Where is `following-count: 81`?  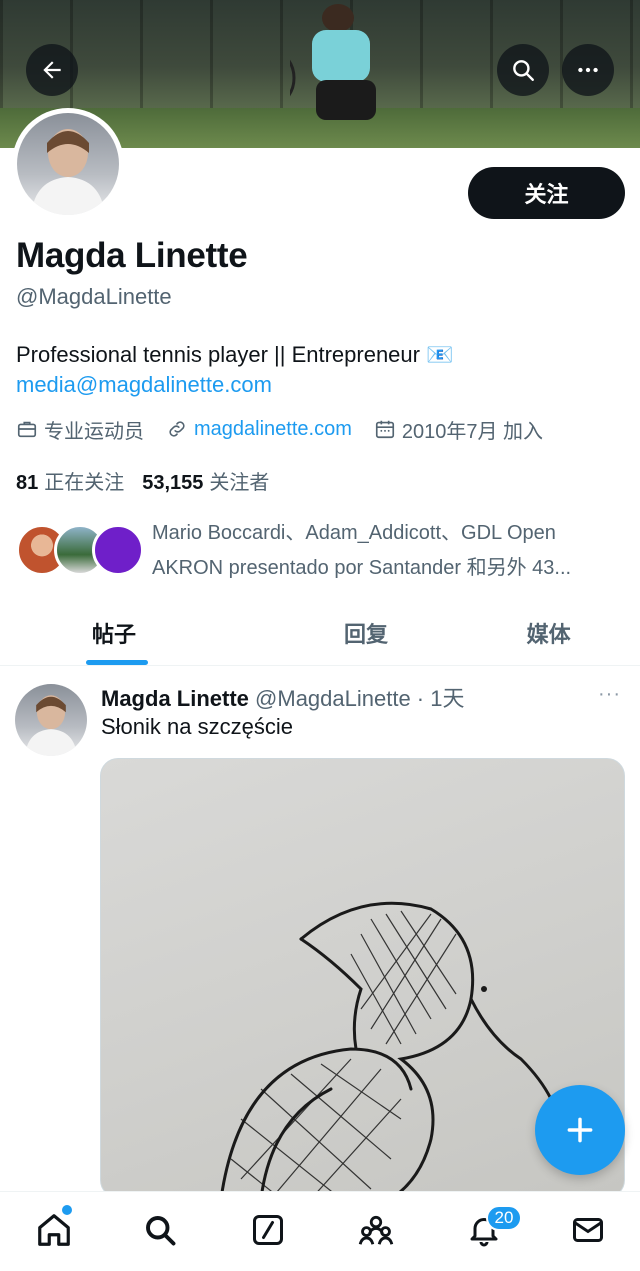
following-count: 81 is located at coordinates (27, 483).